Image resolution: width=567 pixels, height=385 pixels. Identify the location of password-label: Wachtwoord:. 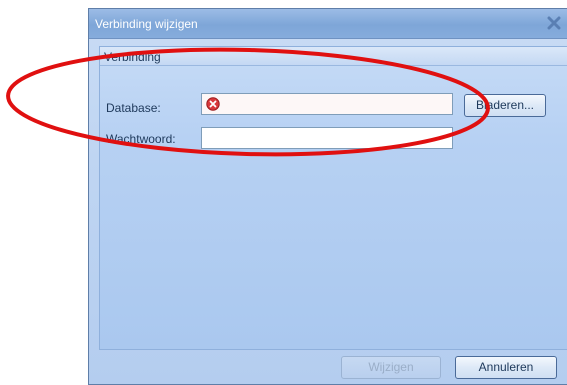
(141, 139).